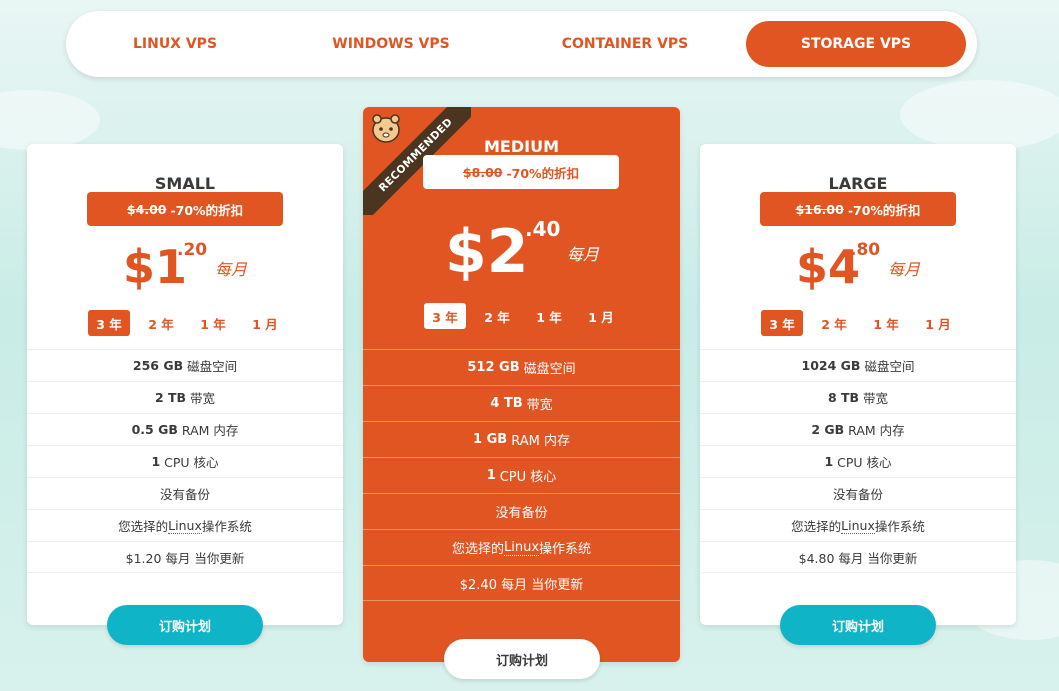  What do you see at coordinates (185, 365) in the screenshot?
I see `feature-disk: 256 GB 磁盘空间` at bounding box center [185, 365].